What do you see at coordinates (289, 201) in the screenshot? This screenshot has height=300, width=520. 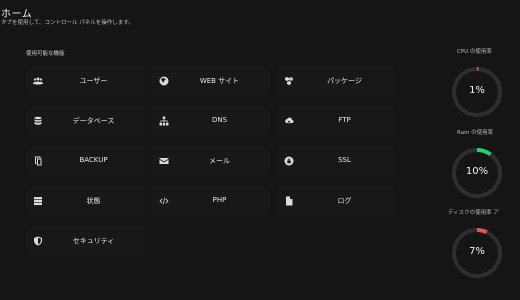 I see `file-icon` at bounding box center [289, 201].